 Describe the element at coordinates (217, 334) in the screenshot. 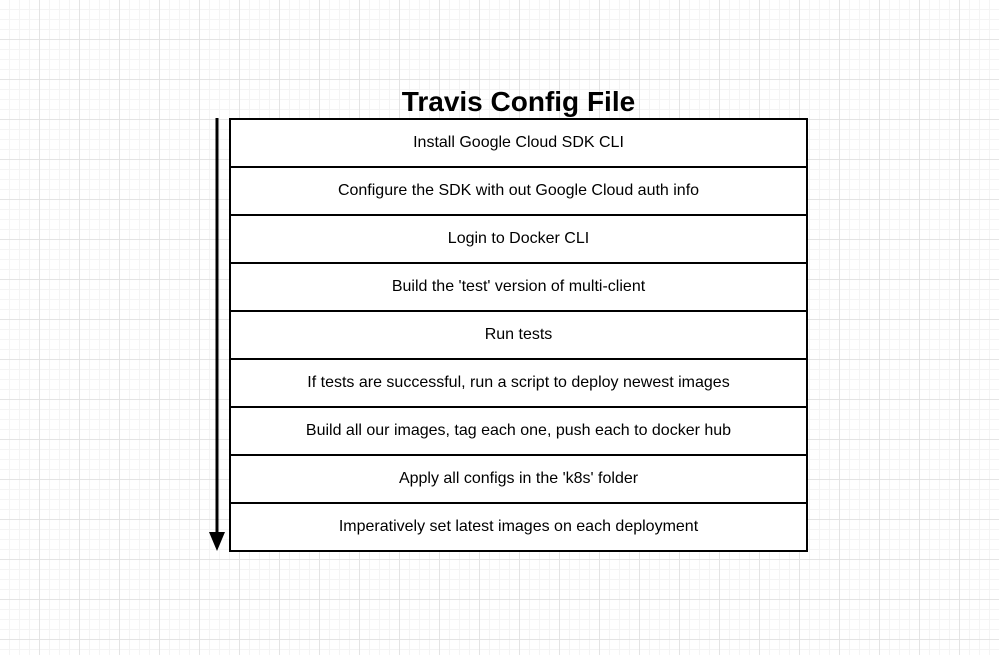

I see `flow-down-arrow-icon` at that location.